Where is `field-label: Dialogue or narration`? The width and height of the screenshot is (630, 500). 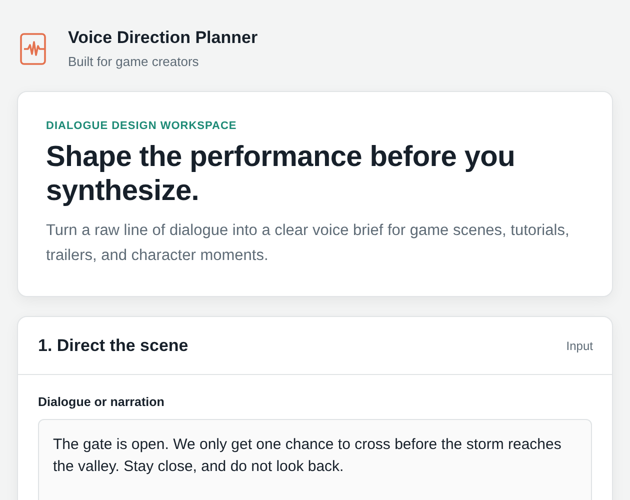
field-label: Dialogue or narration is located at coordinates (102, 402).